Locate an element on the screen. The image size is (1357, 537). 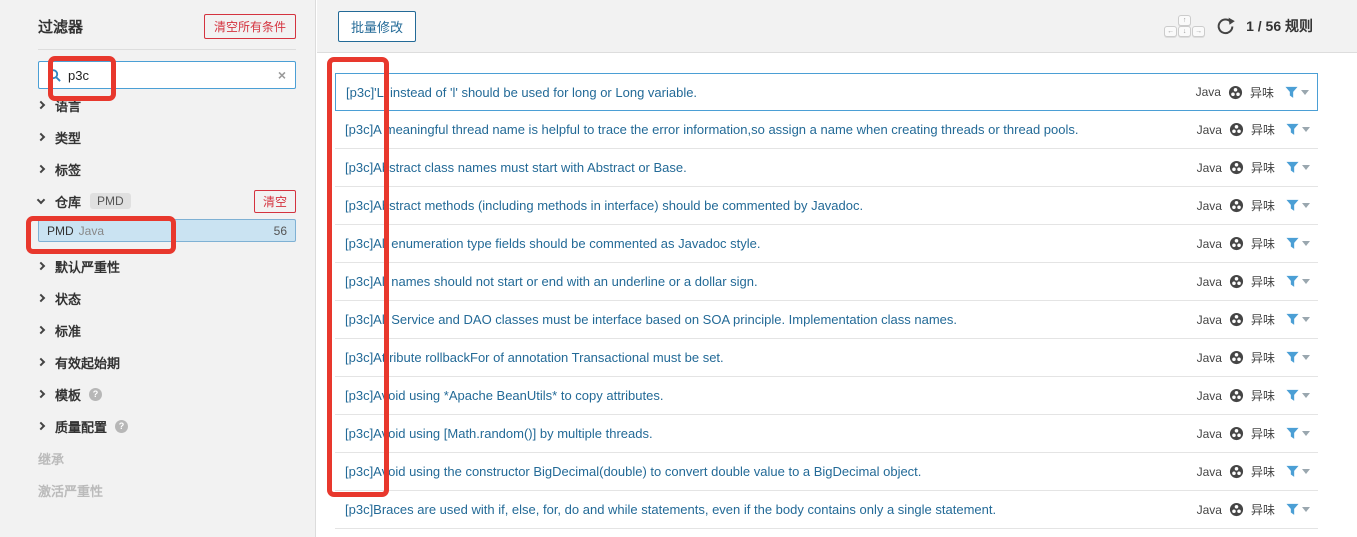
facet-section-quality-profile: 质量配置 ? is located at coordinates (166, 426).